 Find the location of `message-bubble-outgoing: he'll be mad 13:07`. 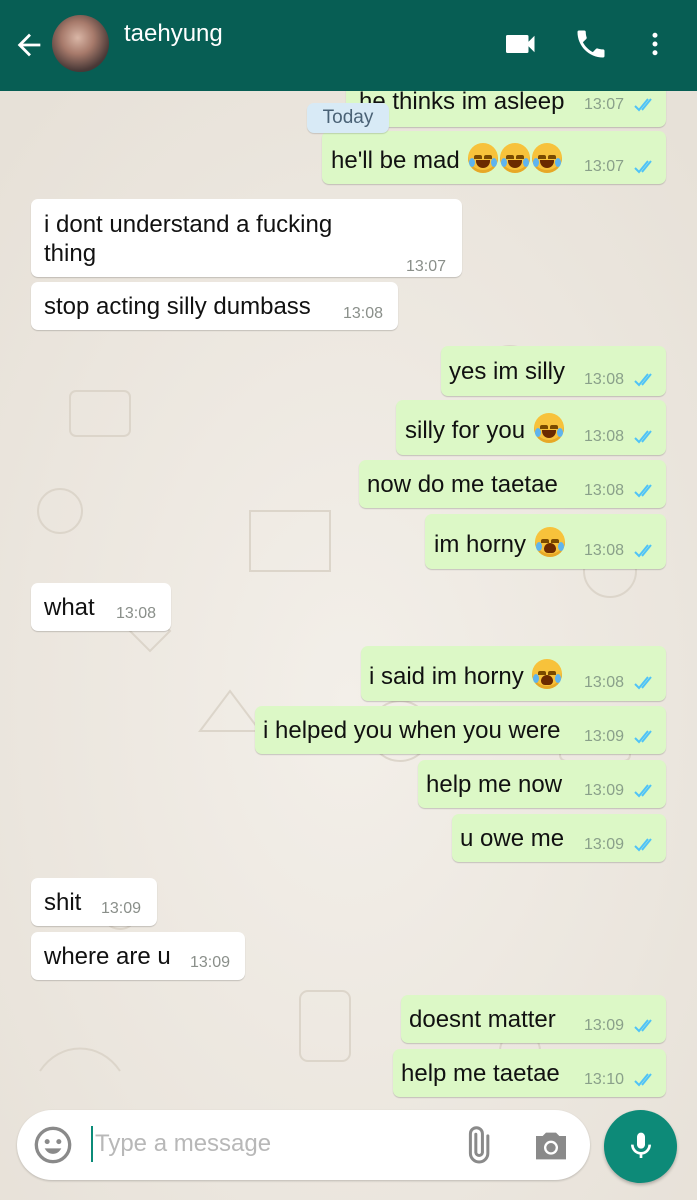

message-bubble-outgoing: he'll be mad 13:07 is located at coordinates (494, 157).